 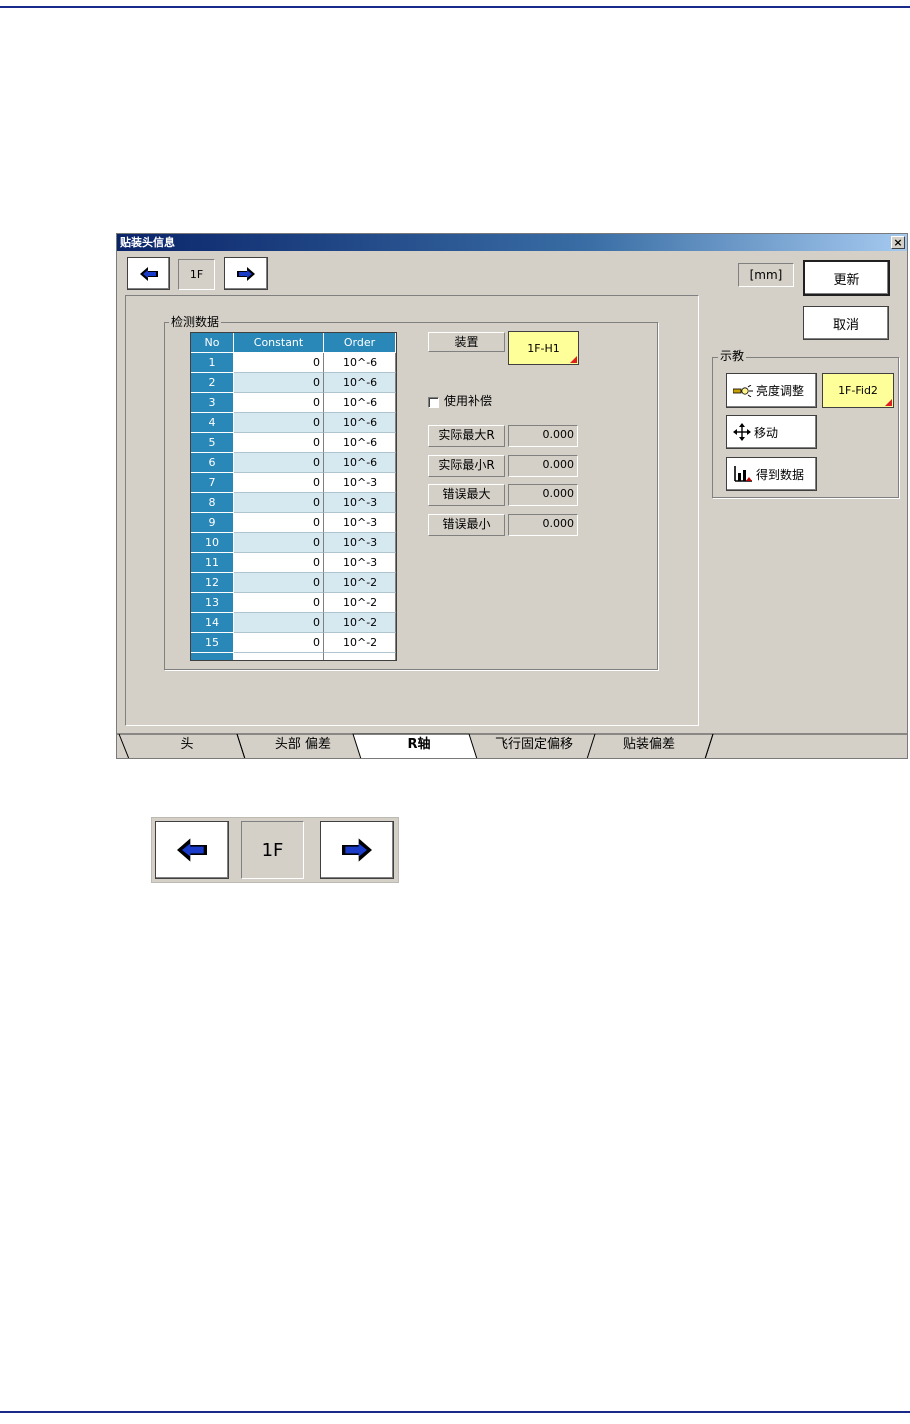 I want to click on row-number: 1, so click(x=212, y=363).